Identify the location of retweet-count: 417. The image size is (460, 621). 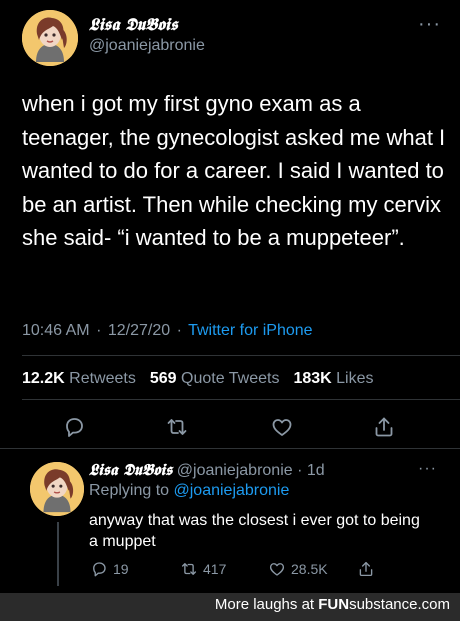
(215, 569).